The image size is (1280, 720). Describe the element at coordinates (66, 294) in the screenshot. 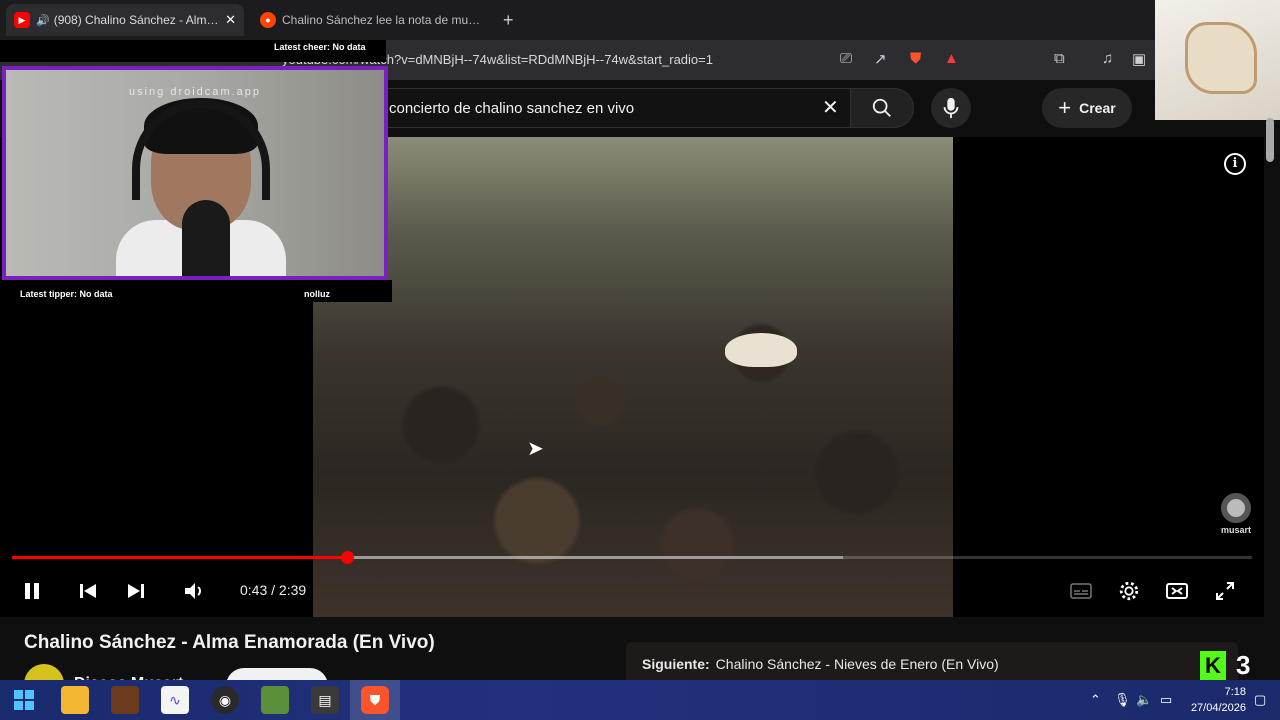

I see `latest-tipper-label: Latest tipper: No data` at that location.